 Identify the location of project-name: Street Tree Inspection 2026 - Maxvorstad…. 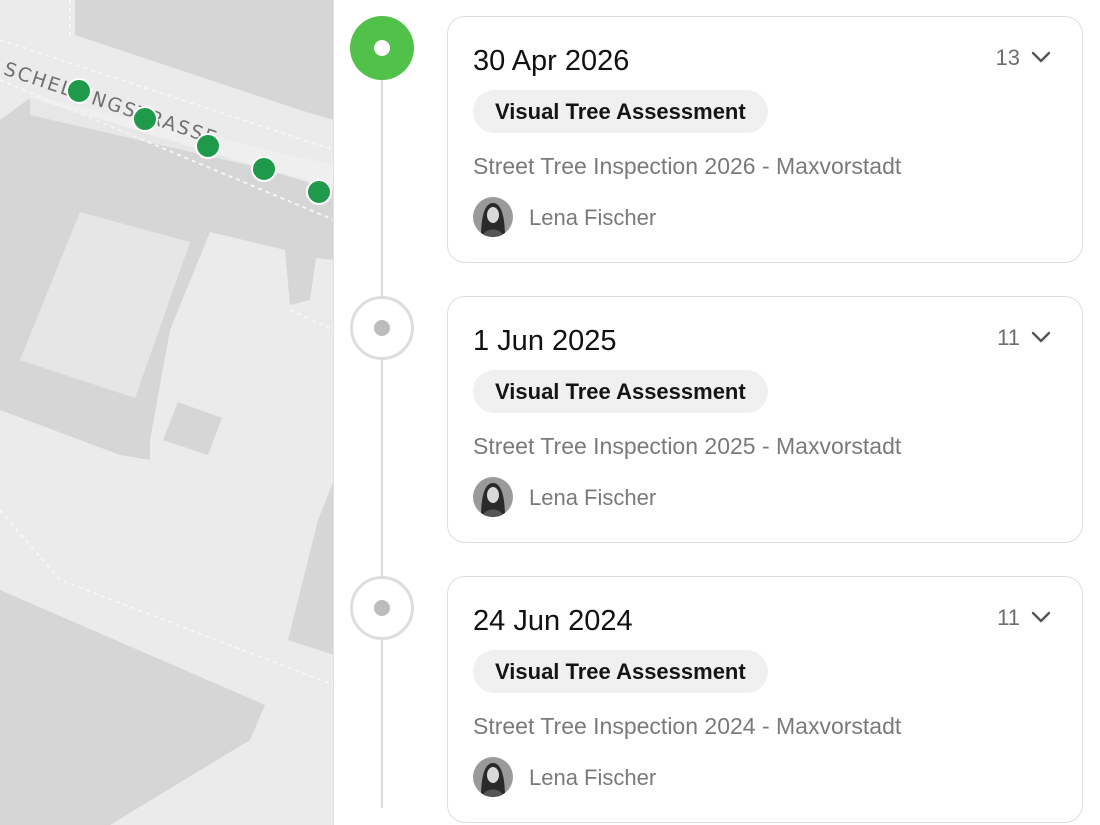
(687, 166).